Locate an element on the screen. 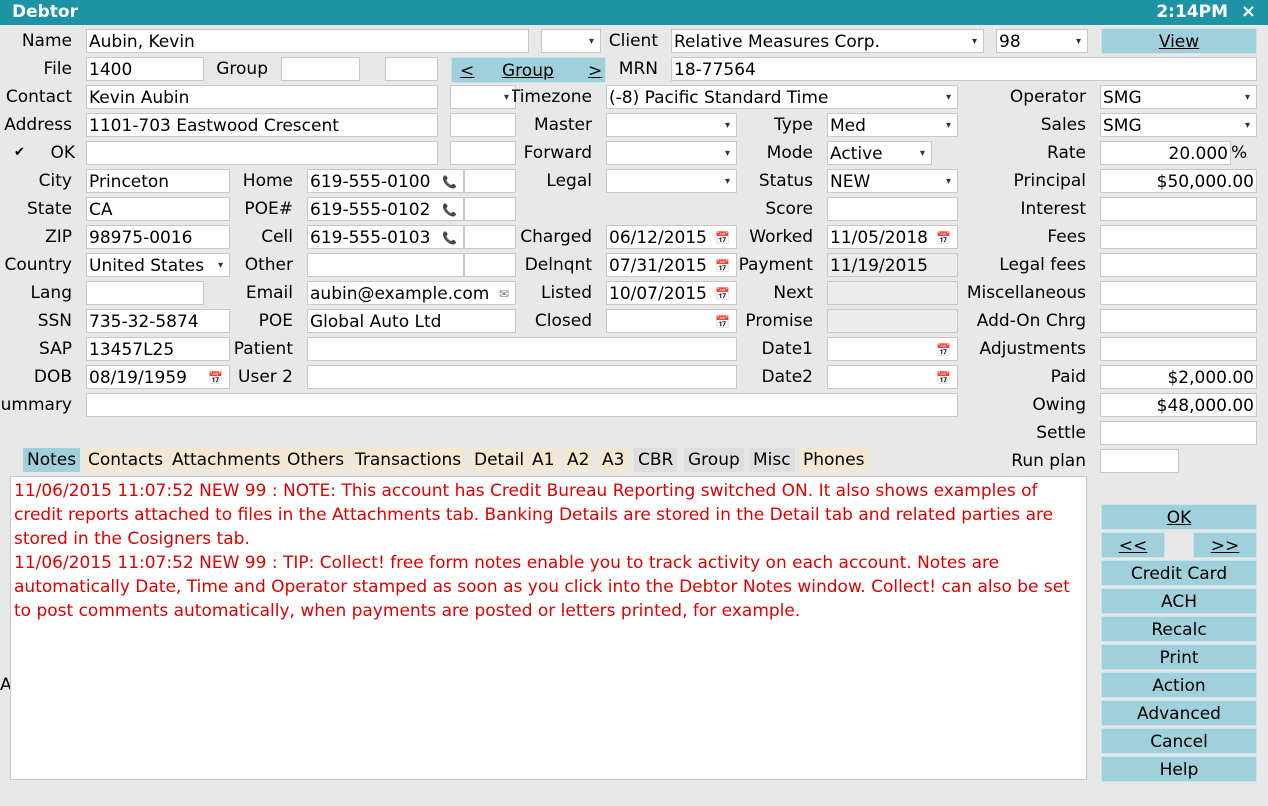  next-record-button: >> is located at coordinates (1225, 545).